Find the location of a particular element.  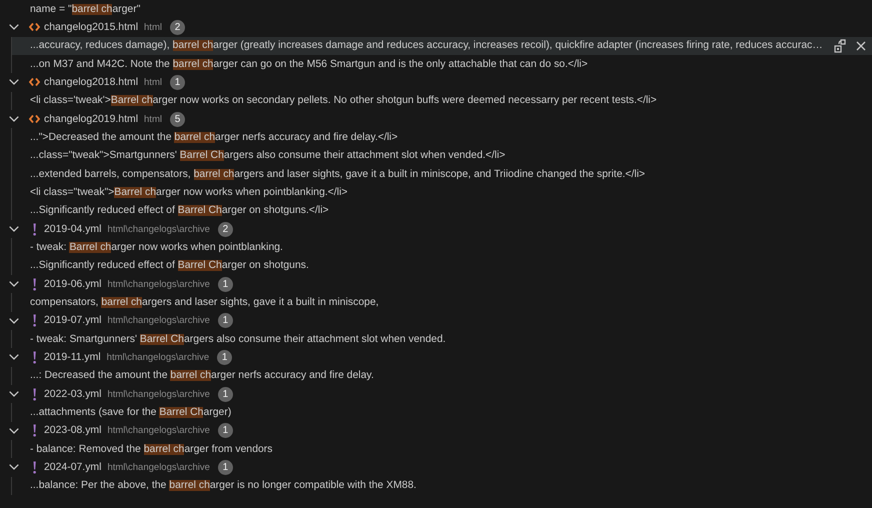

match-text: ...Significantly reduced effect of Barrel Charger on shotguns.</li> is located at coordinates (179, 210).